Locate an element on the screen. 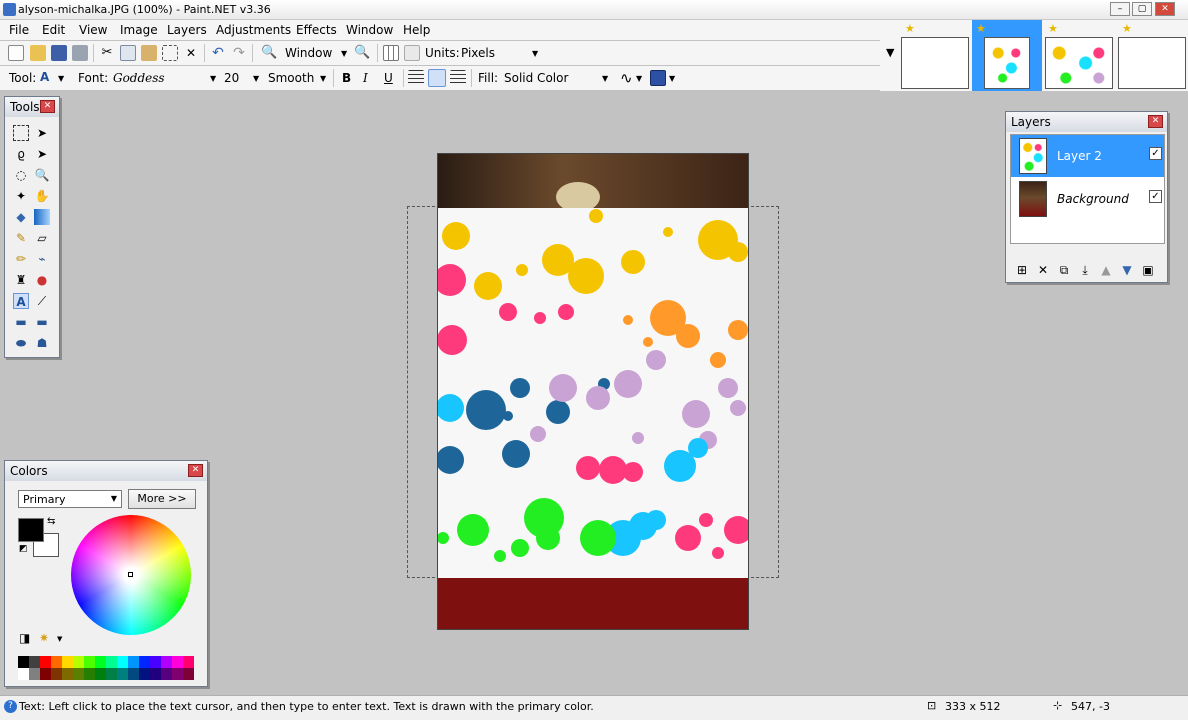 The image size is (1188, 720). pan-icon: ✋ is located at coordinates (42, 196).